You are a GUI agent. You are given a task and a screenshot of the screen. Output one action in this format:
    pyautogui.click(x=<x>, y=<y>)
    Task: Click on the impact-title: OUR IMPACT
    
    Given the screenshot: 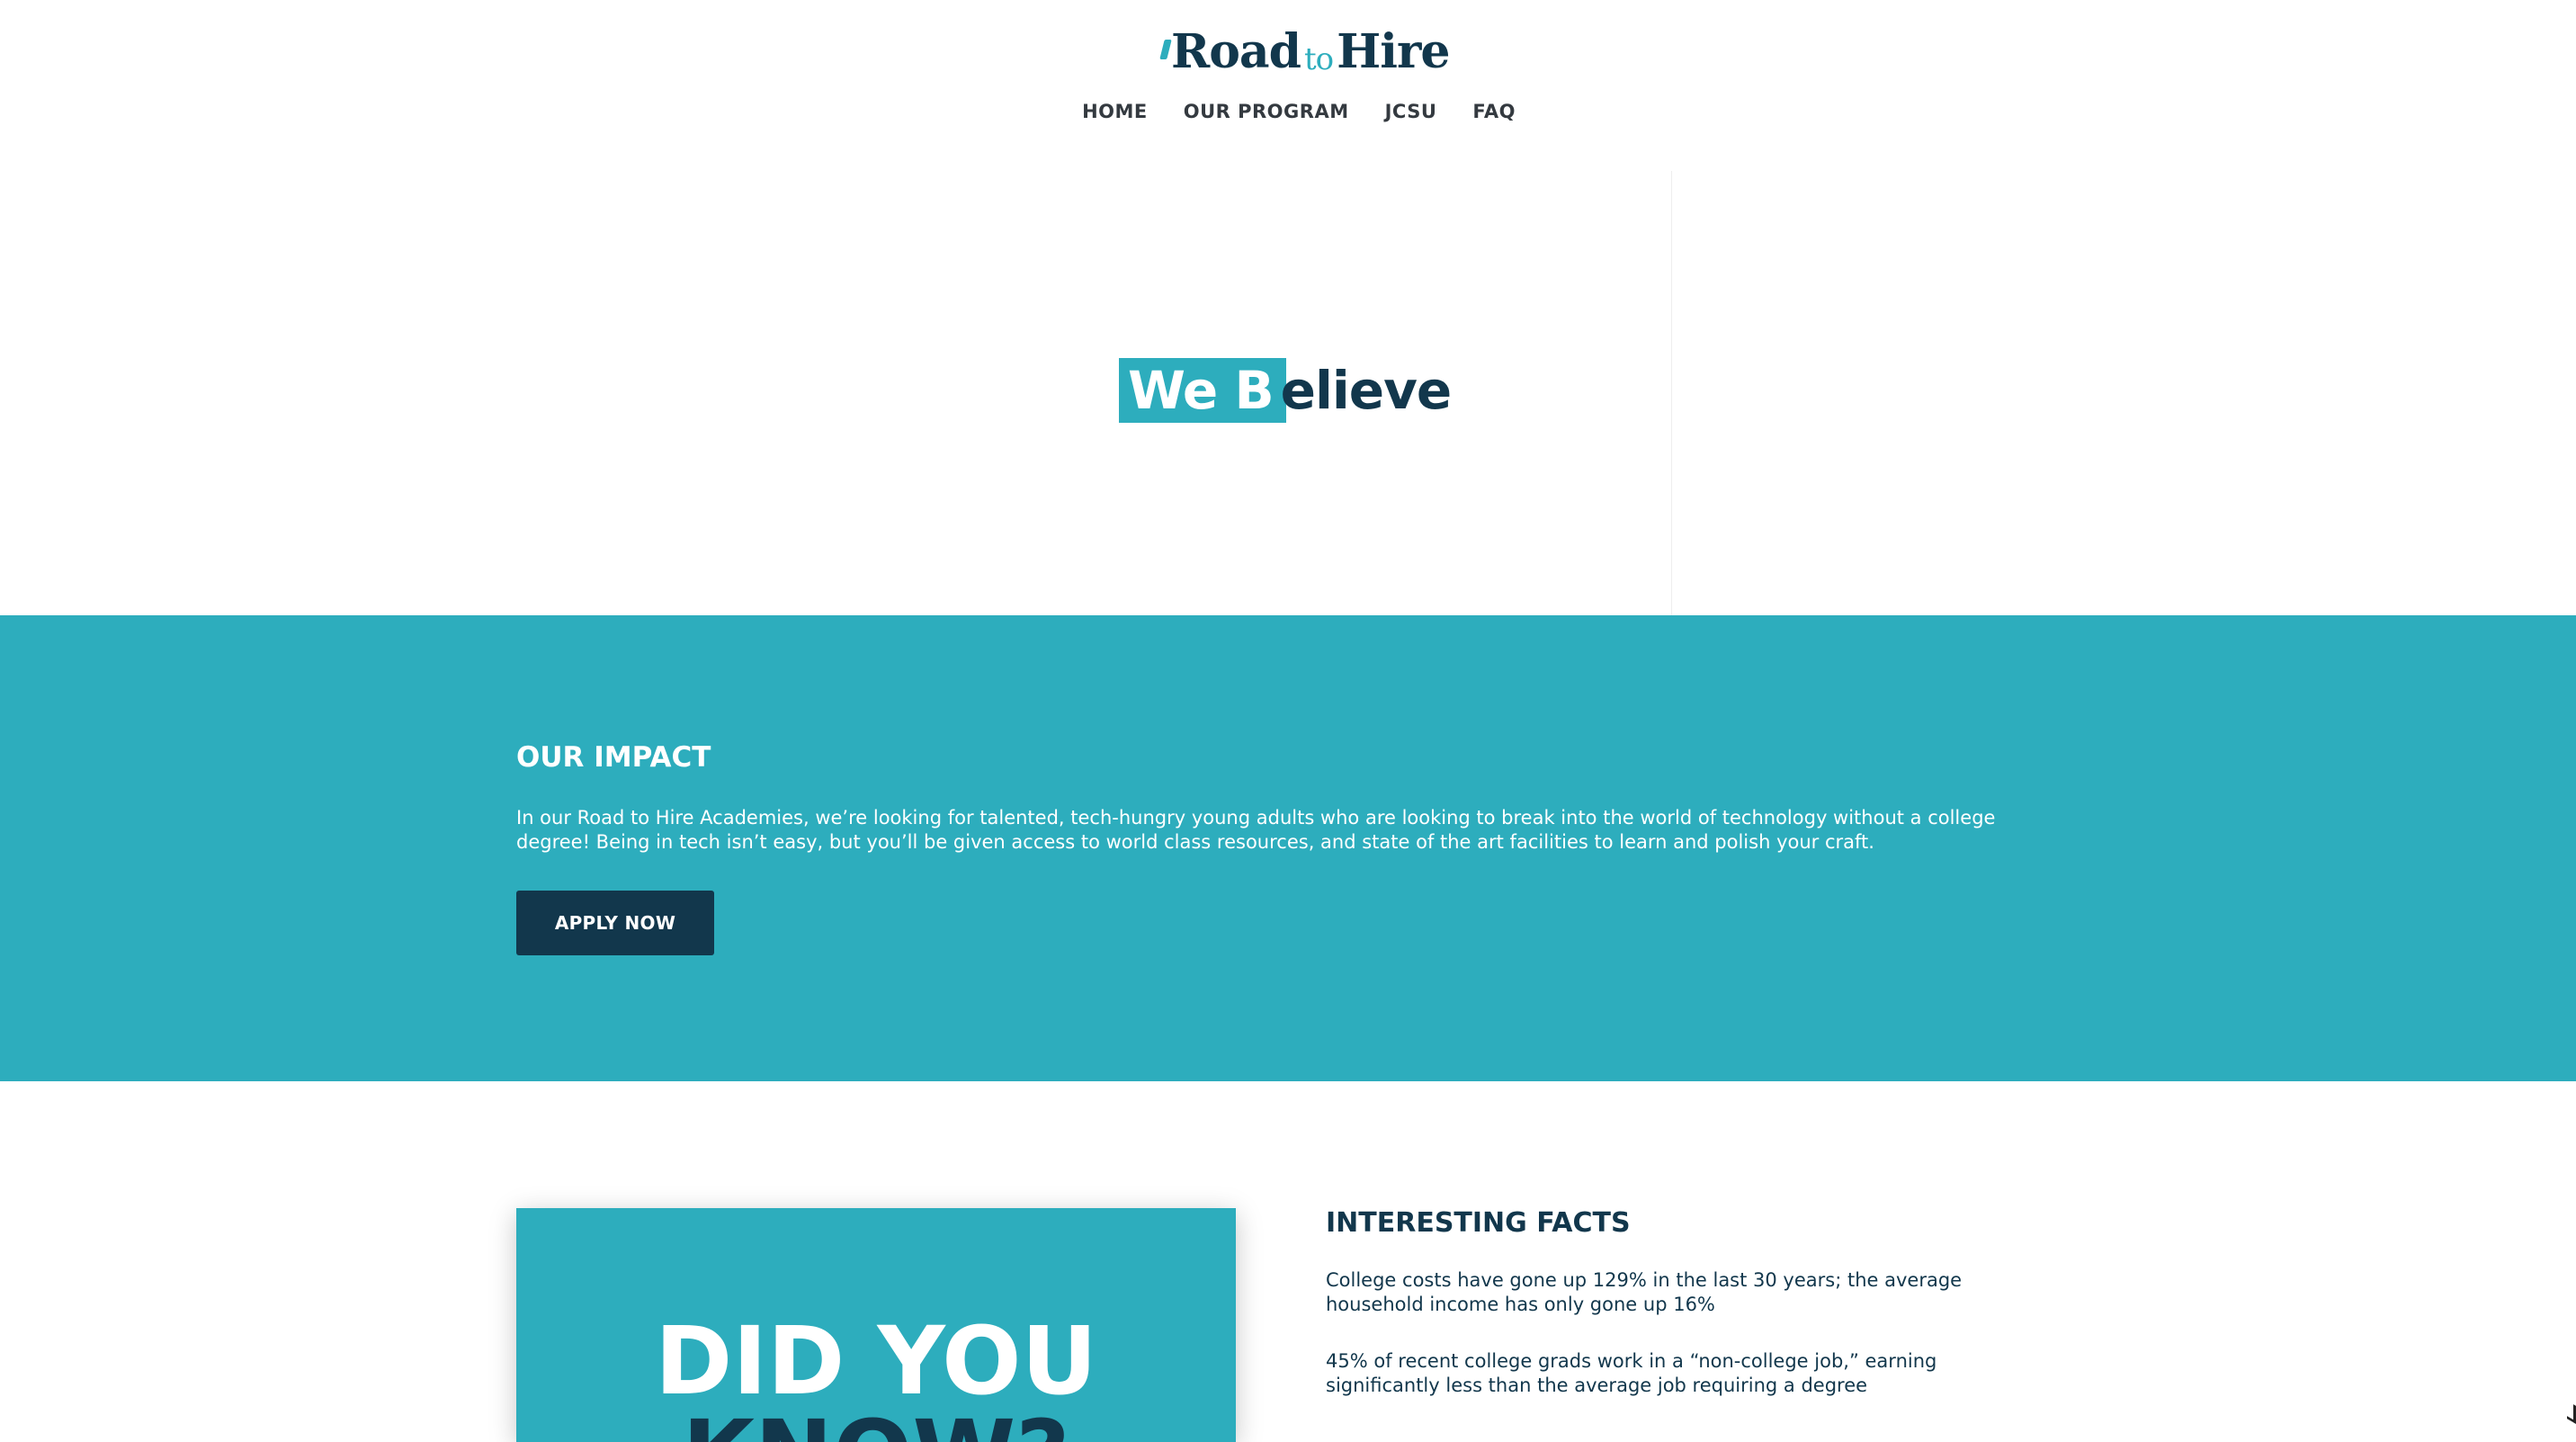 What is the action you would take?
    pyautogui.click(x=613, y=757)
    